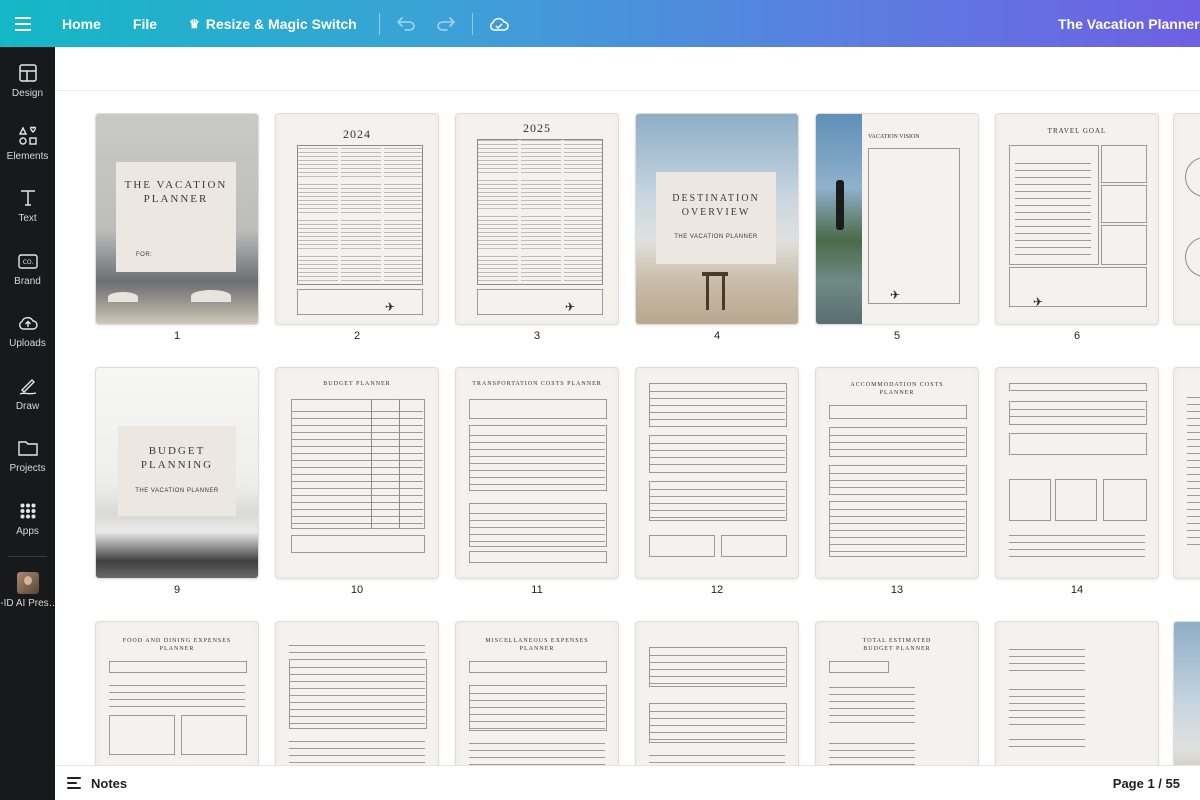  I want to click on page-title: THE VACATION PLANNER, so click(176, 192).